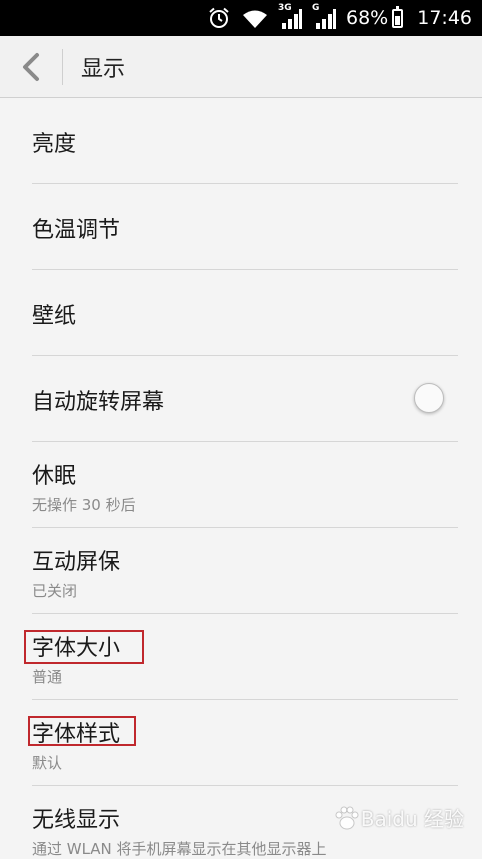 This screenshot has height=859, width=482. Describe the element at coordinates (316, 8) in the screenshot. I see `network-type-label: G` at that location.